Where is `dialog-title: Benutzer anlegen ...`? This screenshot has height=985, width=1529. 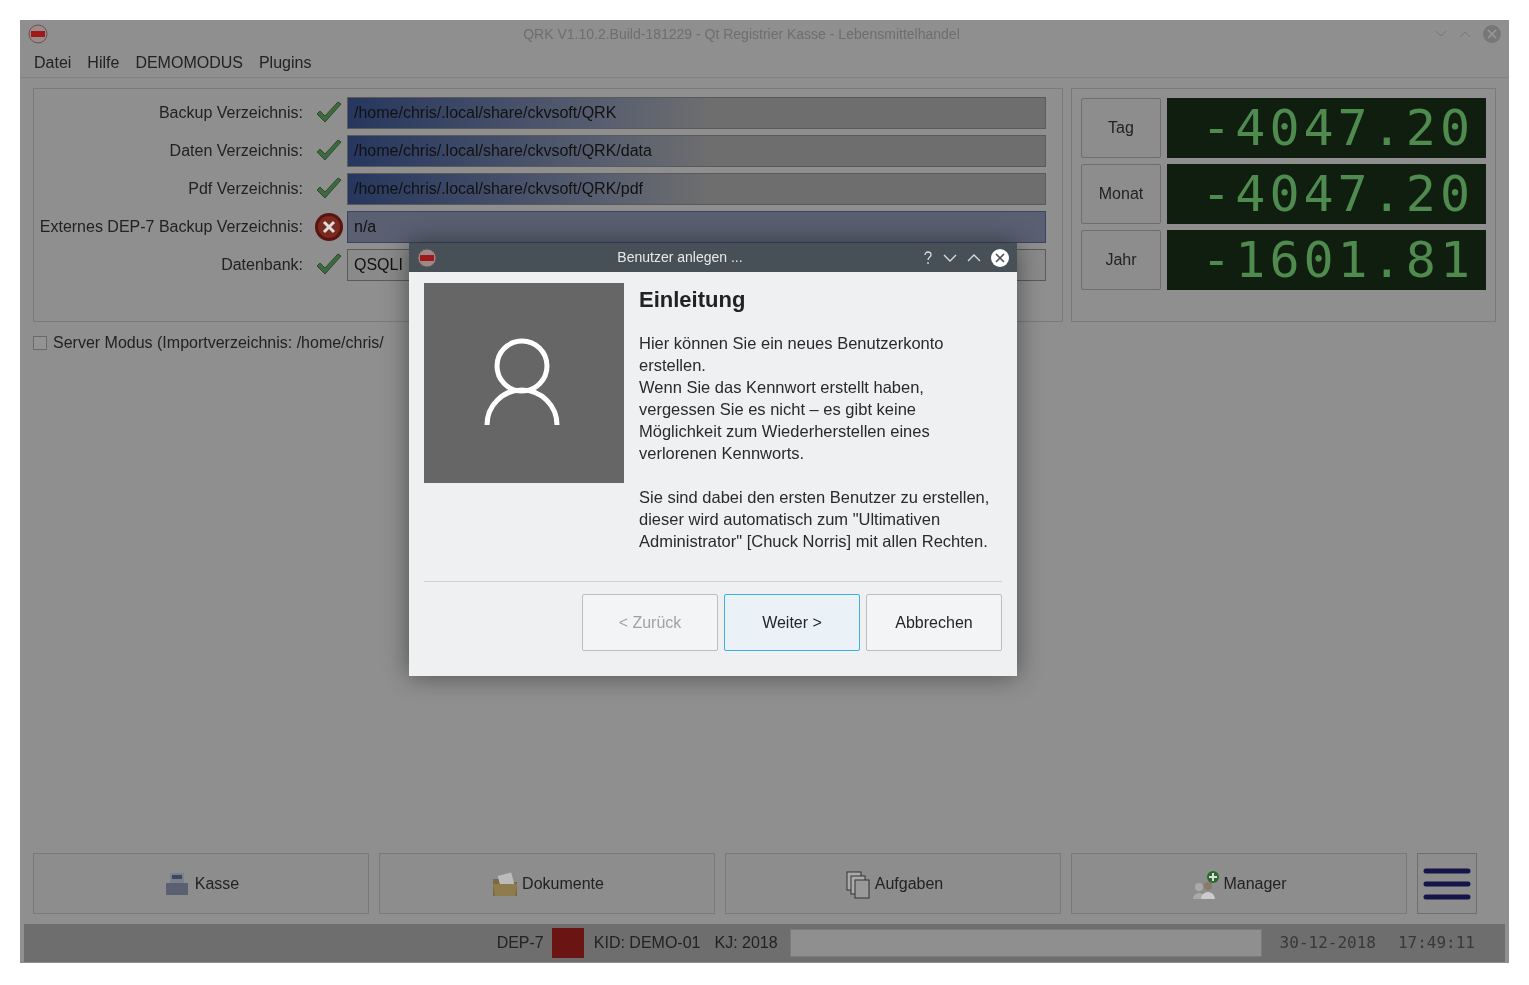 dialog-title: Benutzer anlegen ... is located at coordinates (680, 257).